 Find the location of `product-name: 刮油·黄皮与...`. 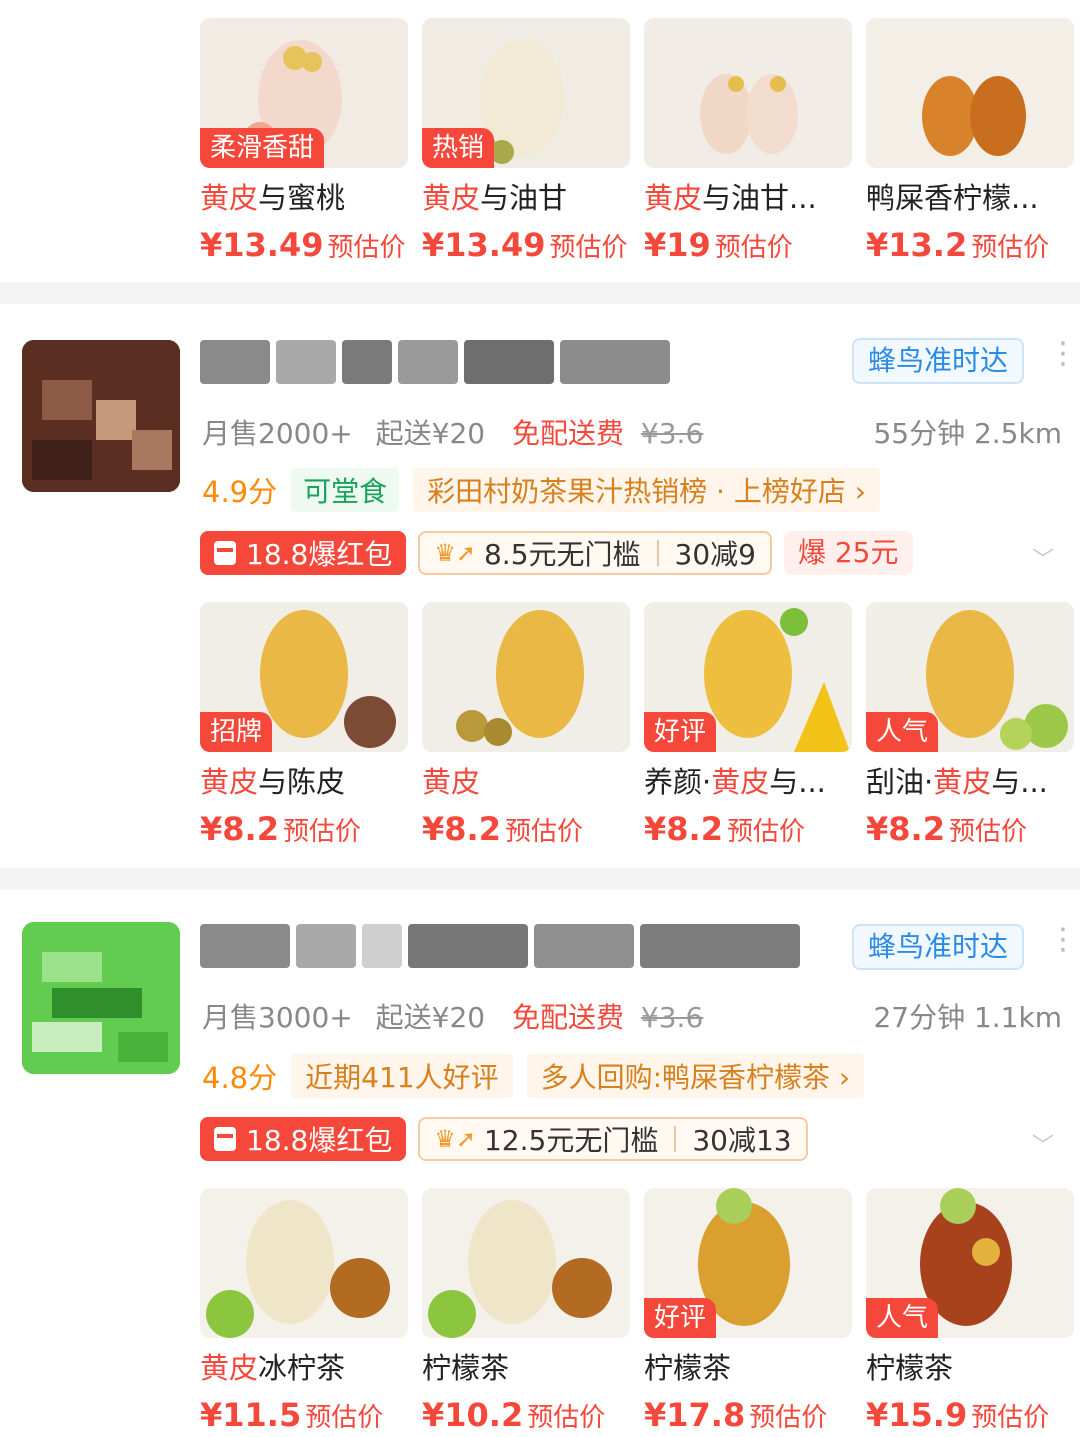

product-name: 刮油·黄皮与... is located at coordinates (957, 782).